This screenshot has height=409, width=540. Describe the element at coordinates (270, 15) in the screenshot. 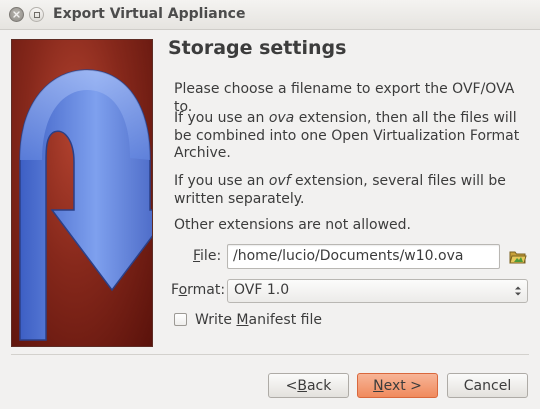

I see `title-bar: Export Virtual Appliance` at that location.